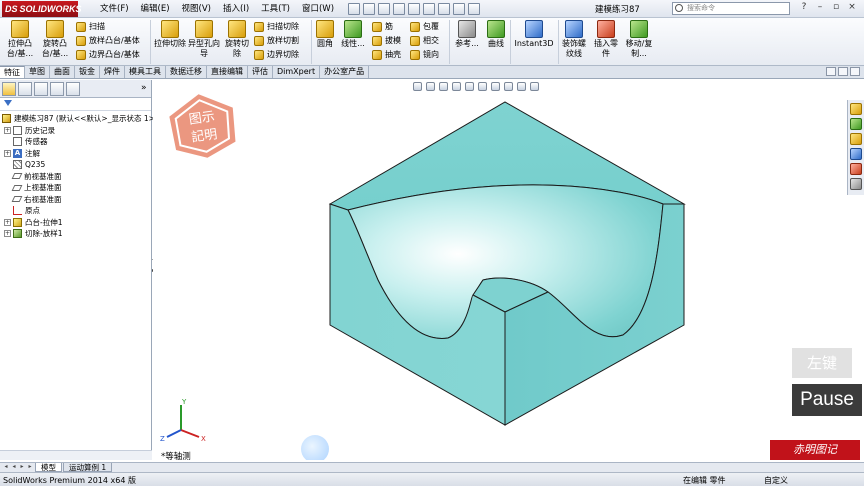 The width and height of the screenshot is (864, 486). What do you see at coordinates (836, 8) in the screenshot?
I see `restore-icon: ▫` at bounding box center [836, 8].